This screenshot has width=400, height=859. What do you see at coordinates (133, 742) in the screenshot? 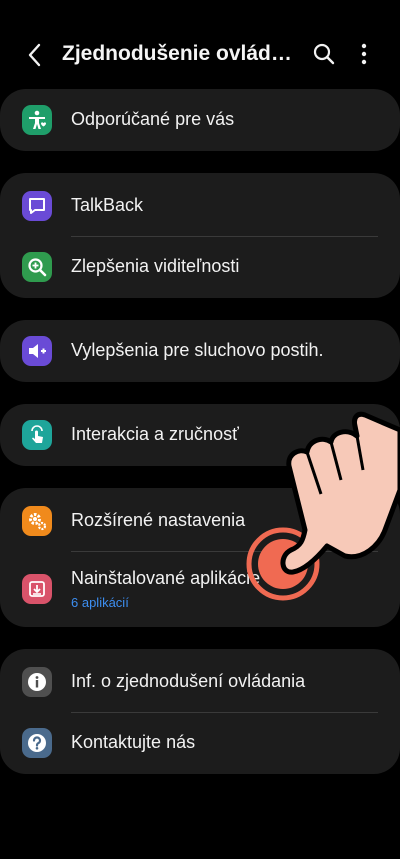
I see `menu-item-label: Kontaktujte nás` at bounding box center [133, 742].